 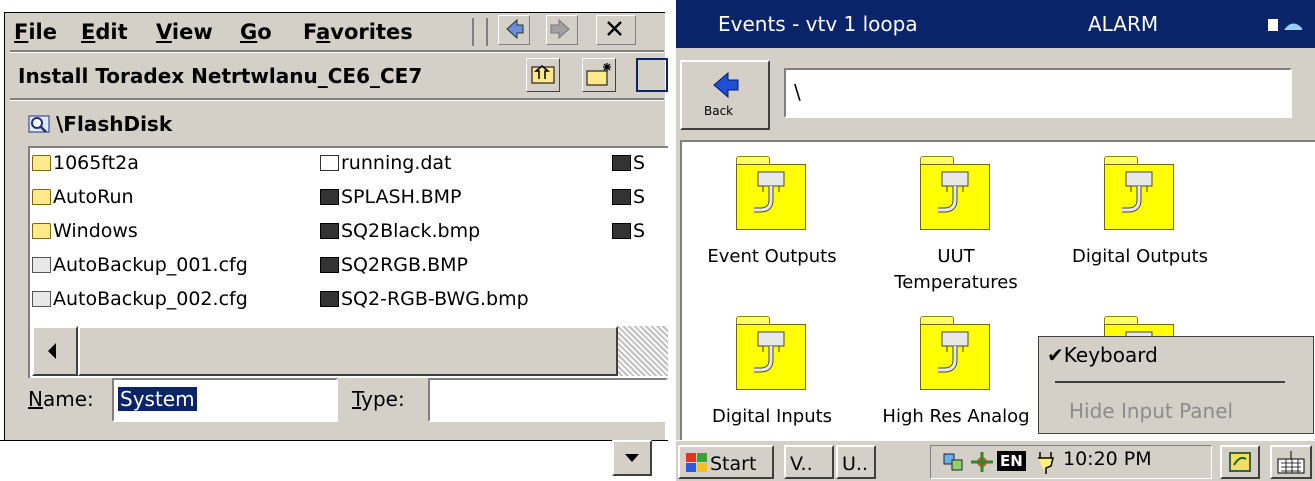 I want to click on folder-label: High Res Analog, so click(x=956, y=416).